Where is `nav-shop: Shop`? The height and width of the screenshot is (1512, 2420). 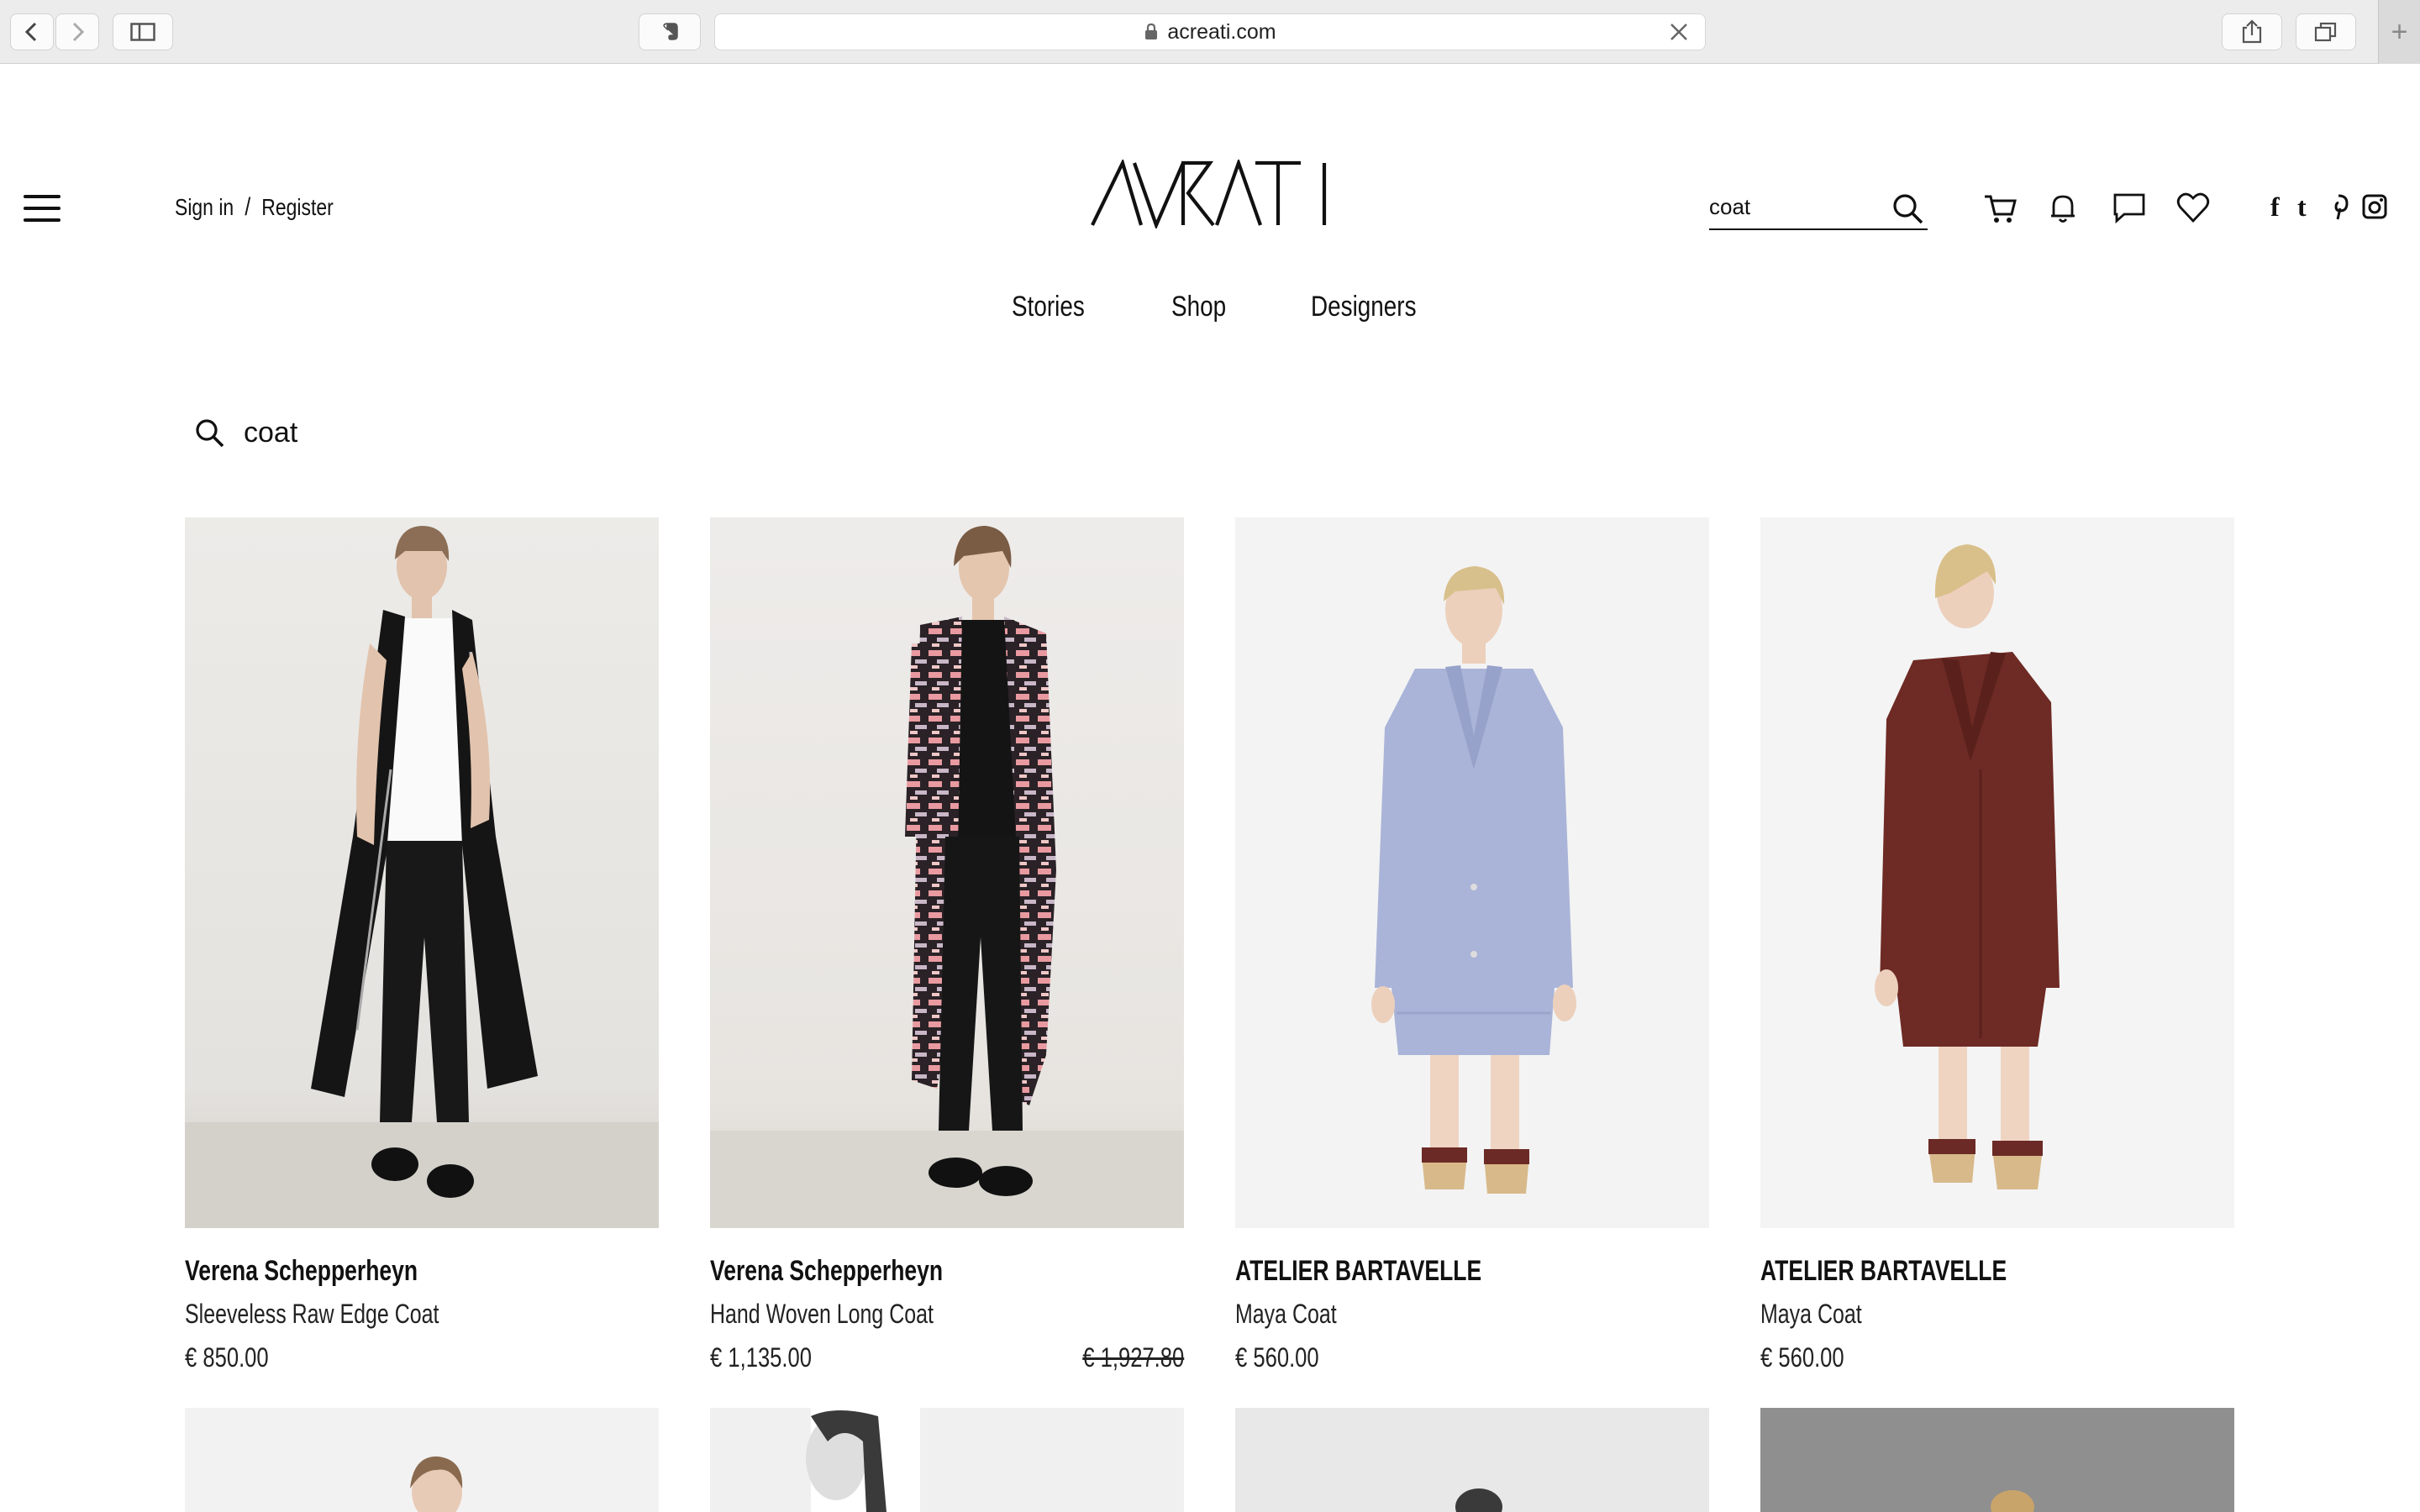
nav-shop: Shop is located at coordinates (1198, 307).